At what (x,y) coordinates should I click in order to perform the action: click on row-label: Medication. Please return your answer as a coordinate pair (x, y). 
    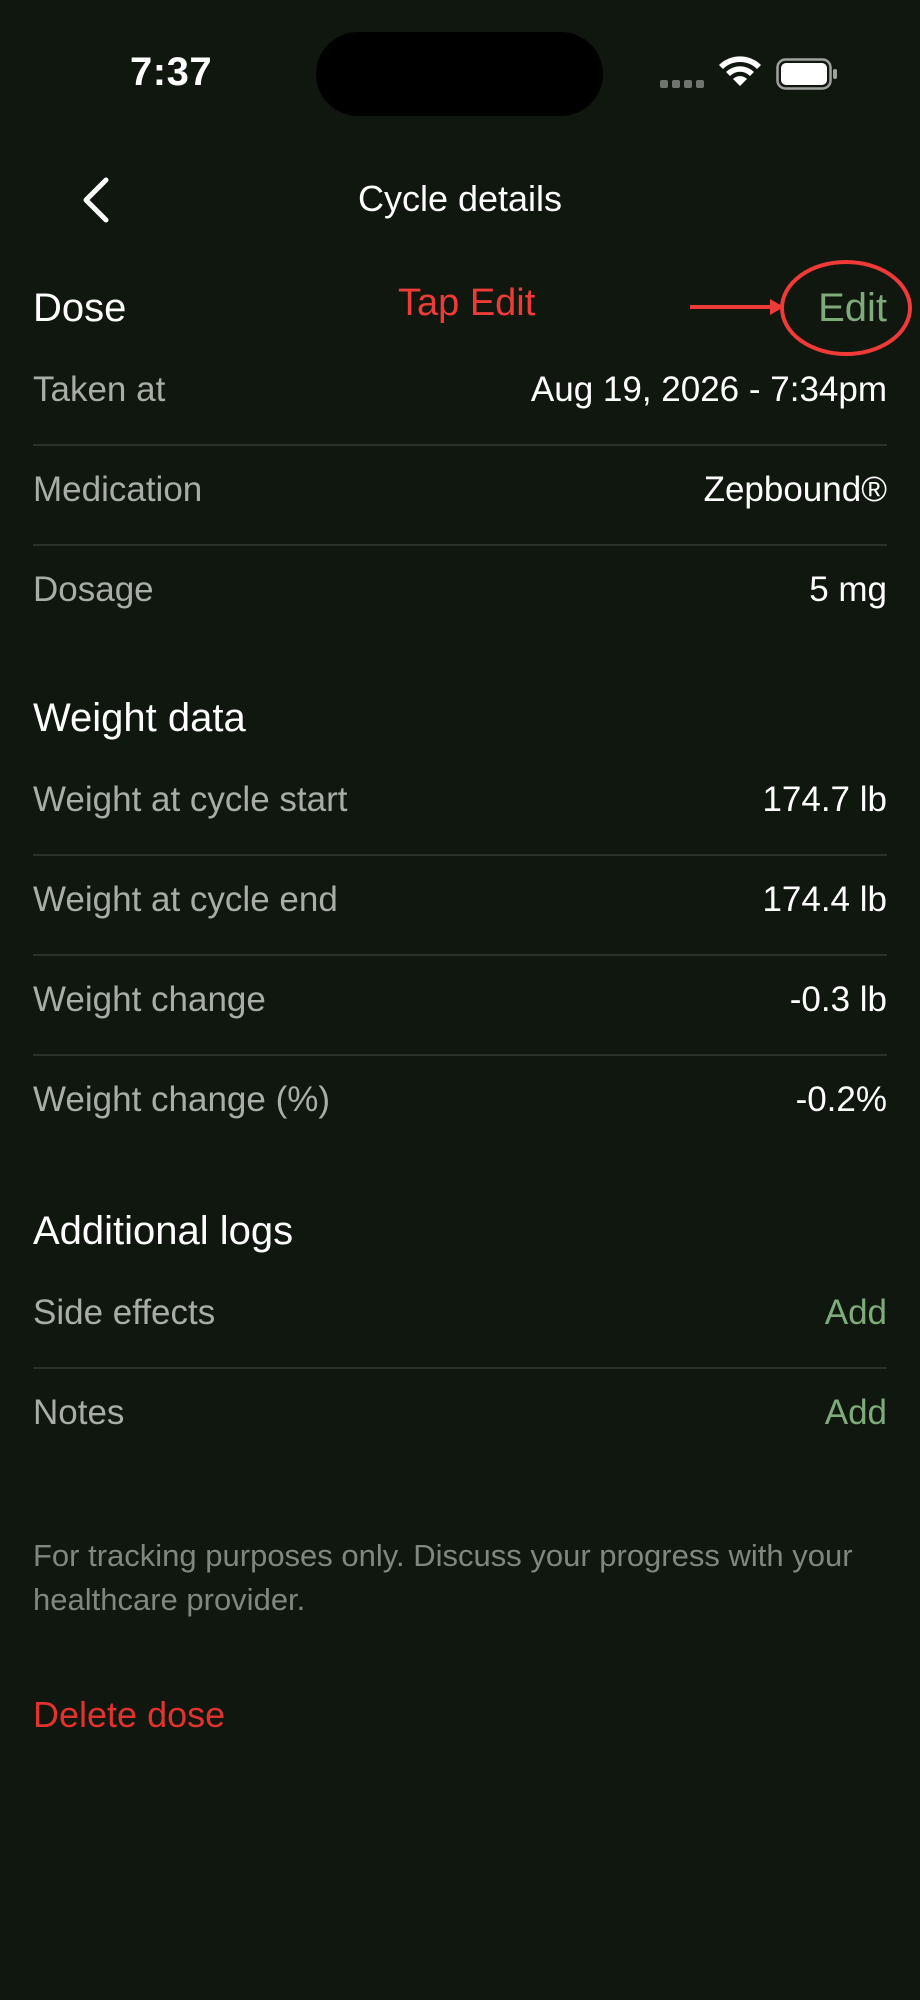
    Looking at the image, I should click on (118, 489).